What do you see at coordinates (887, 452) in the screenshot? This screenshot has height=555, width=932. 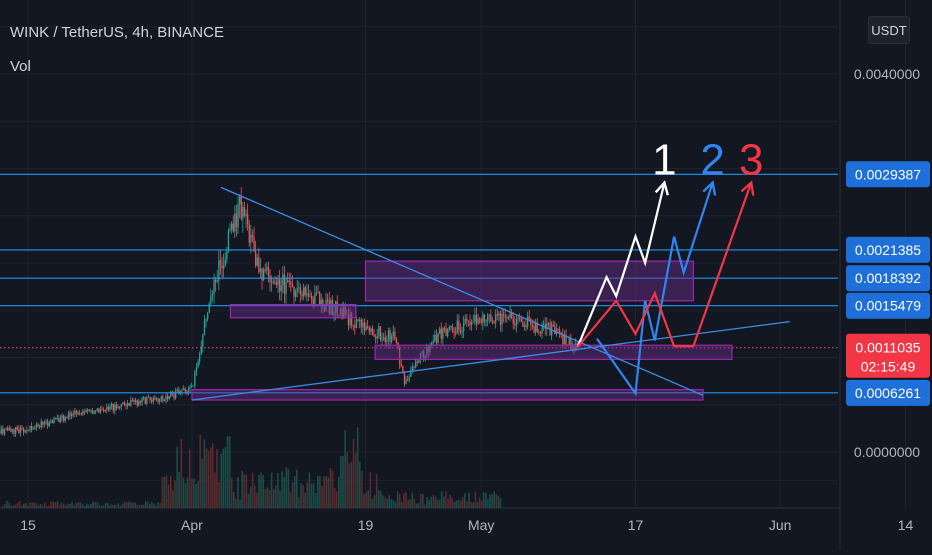 I see `y-tick-label: 0.0000000` at bounding box center [887, 452].